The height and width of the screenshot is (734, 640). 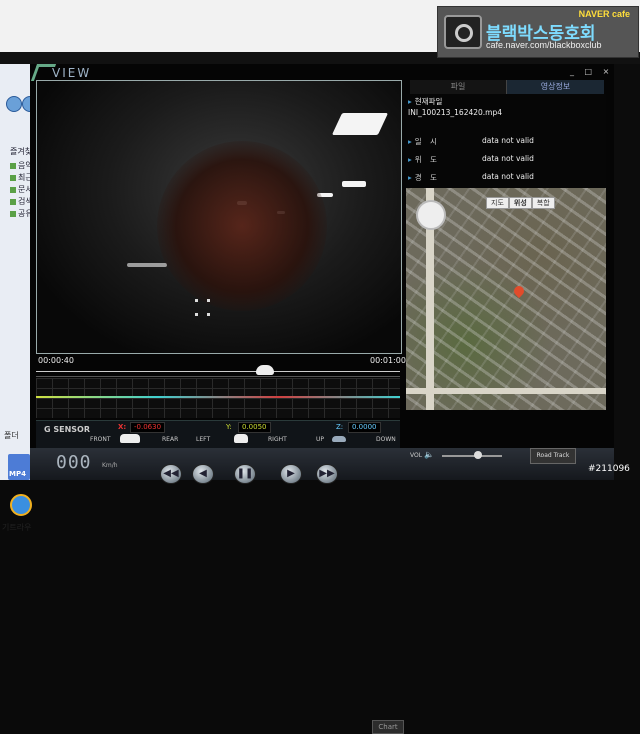 I want to click on skip-back-icon: ◀◀, so click(x=171, y=473).